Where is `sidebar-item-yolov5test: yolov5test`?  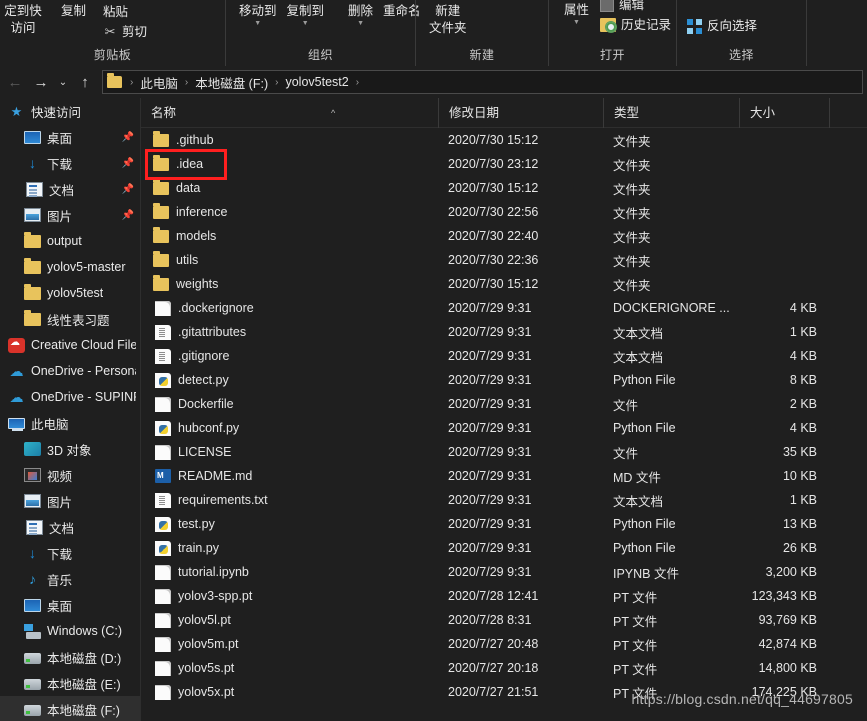 sidebar-item-yolov5test: yolov5test is located at coordinates (70, 293).